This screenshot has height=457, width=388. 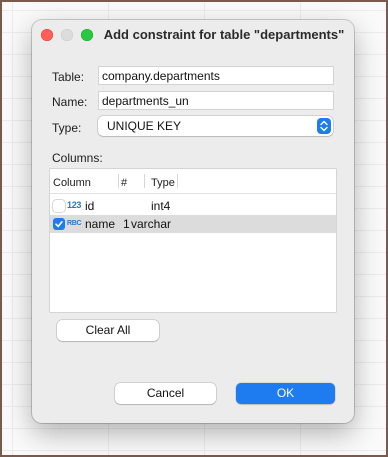 What do you see at coordinates (67, 35) in the screenshot?
I see `minimize-window-button` at bounding box center [67, 35].